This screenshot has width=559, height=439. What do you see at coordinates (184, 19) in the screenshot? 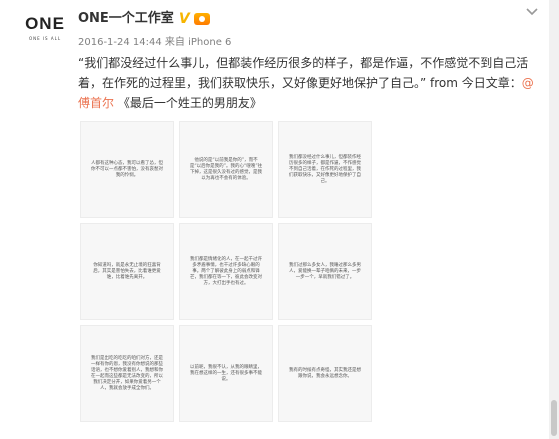
I see `verified-badge-icon: V` at bounding box center [184, 19].